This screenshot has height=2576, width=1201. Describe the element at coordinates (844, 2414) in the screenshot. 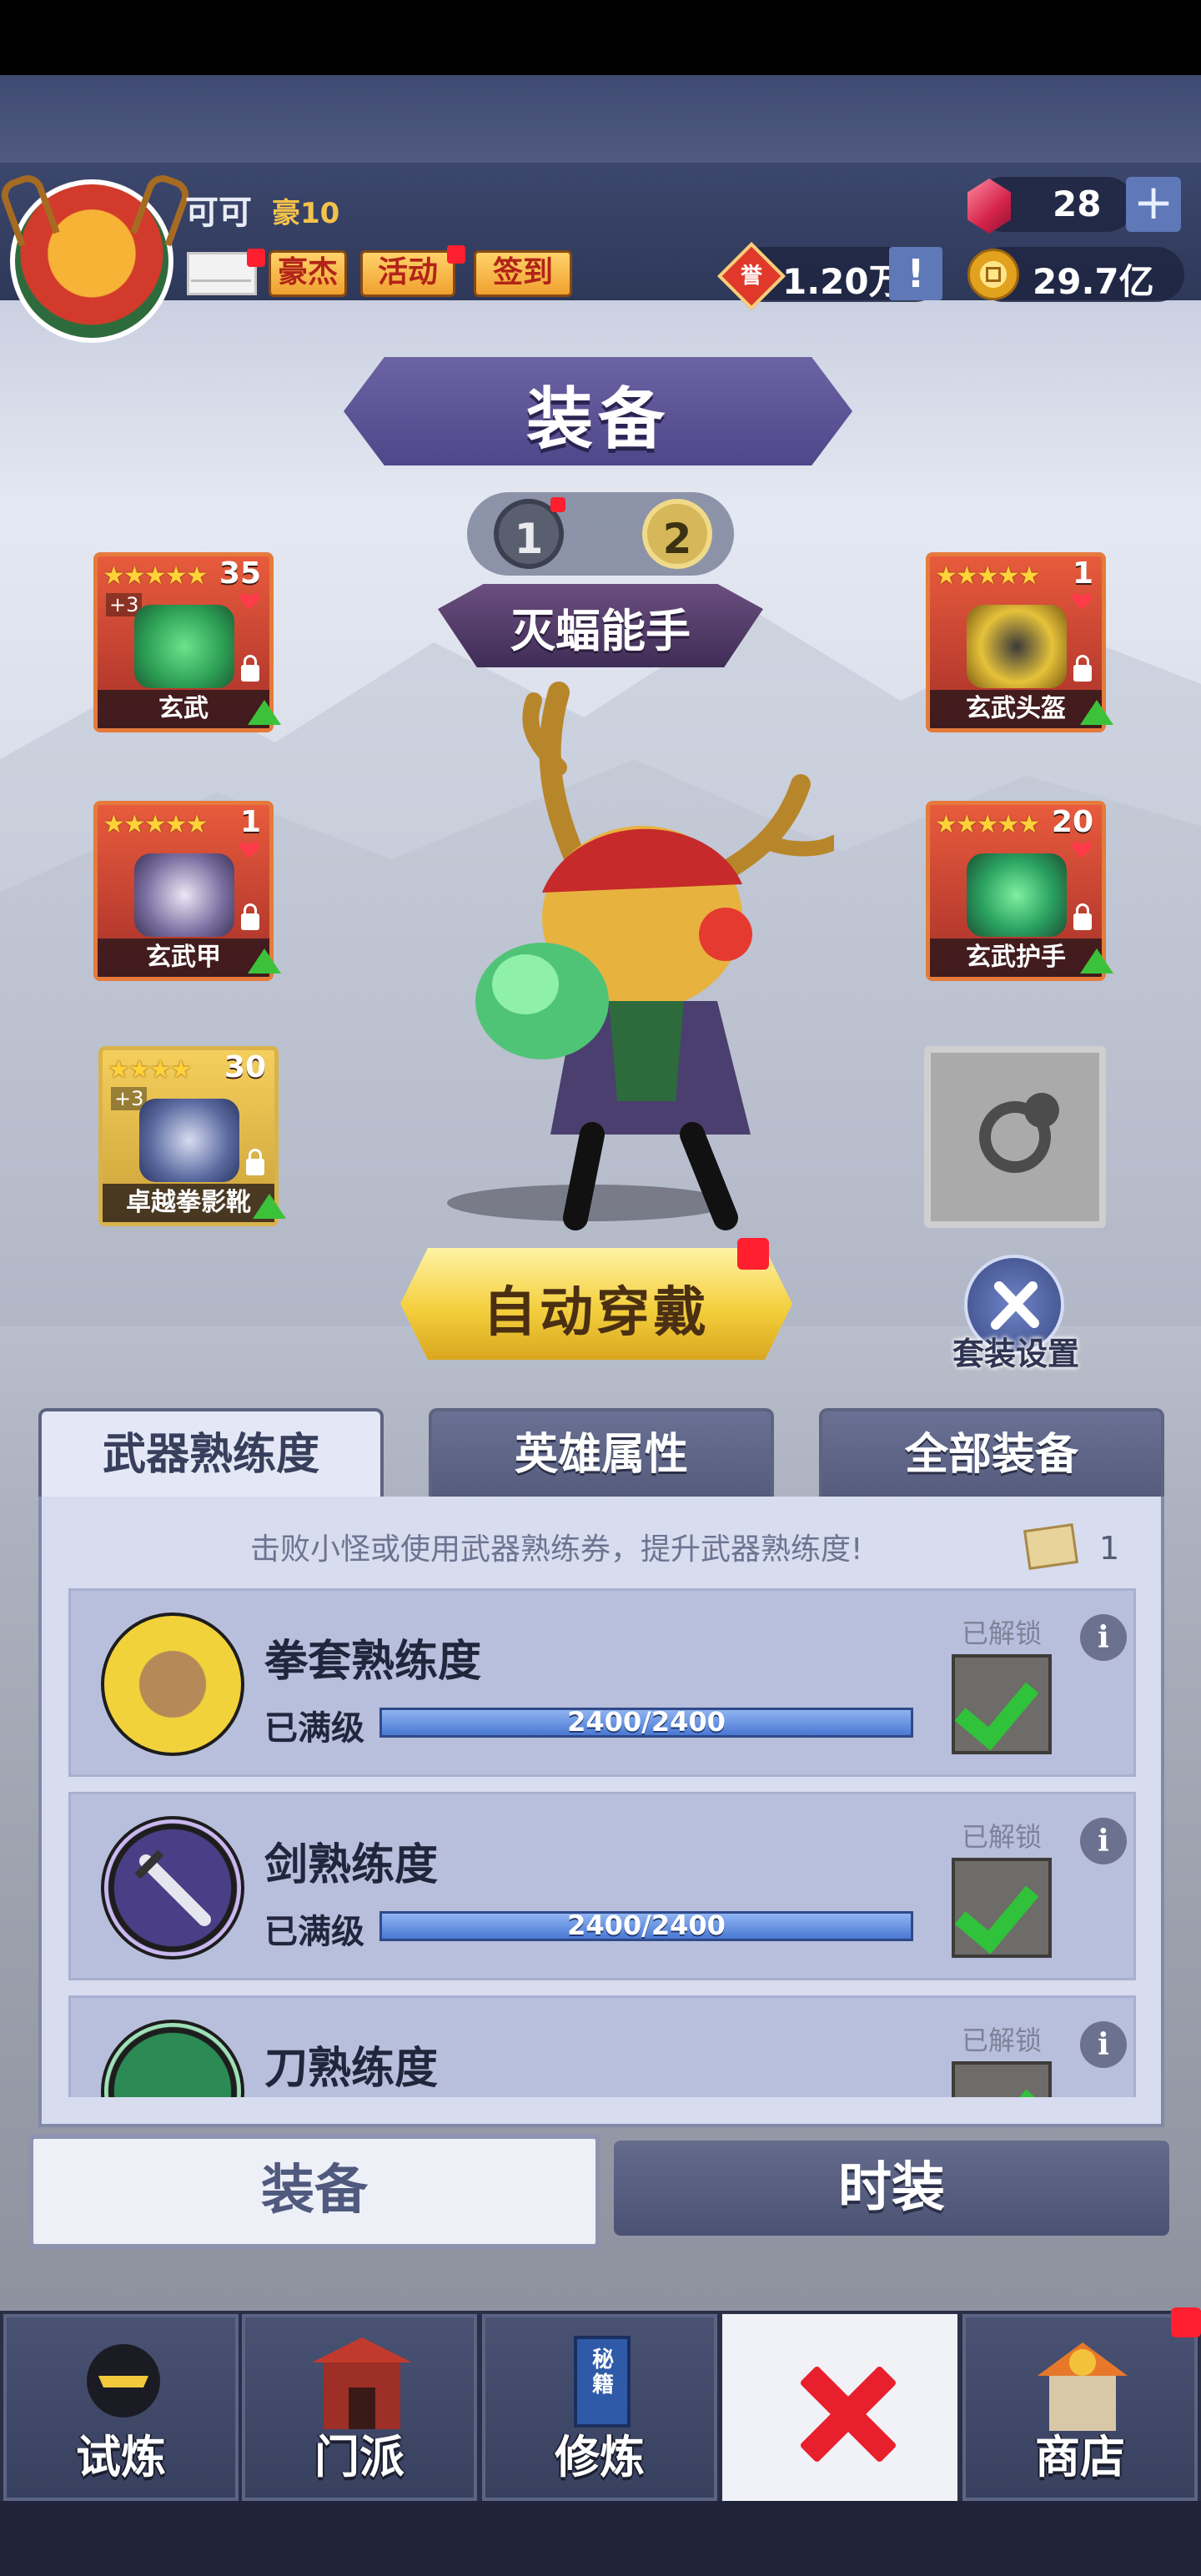

I see `close-icon` at that location.